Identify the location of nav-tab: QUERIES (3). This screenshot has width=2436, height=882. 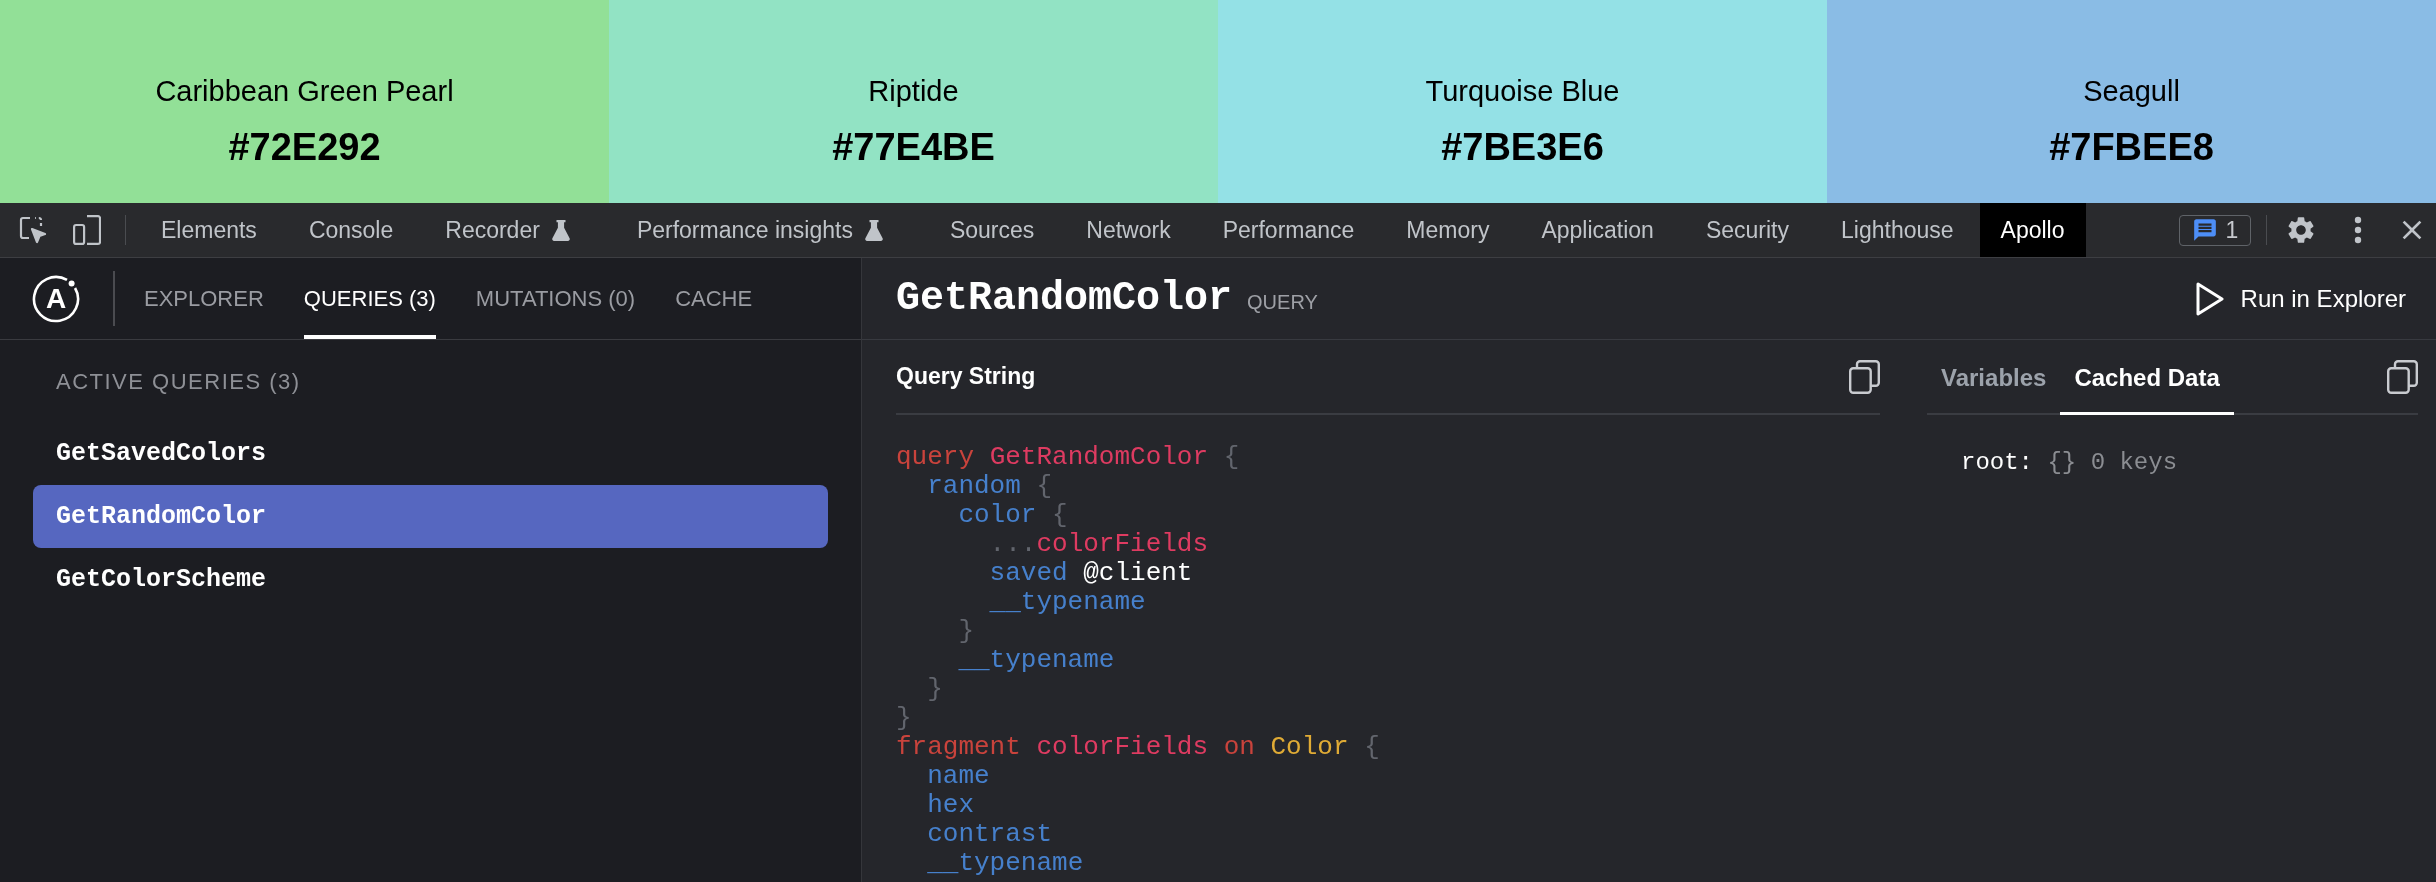
(369, 298).